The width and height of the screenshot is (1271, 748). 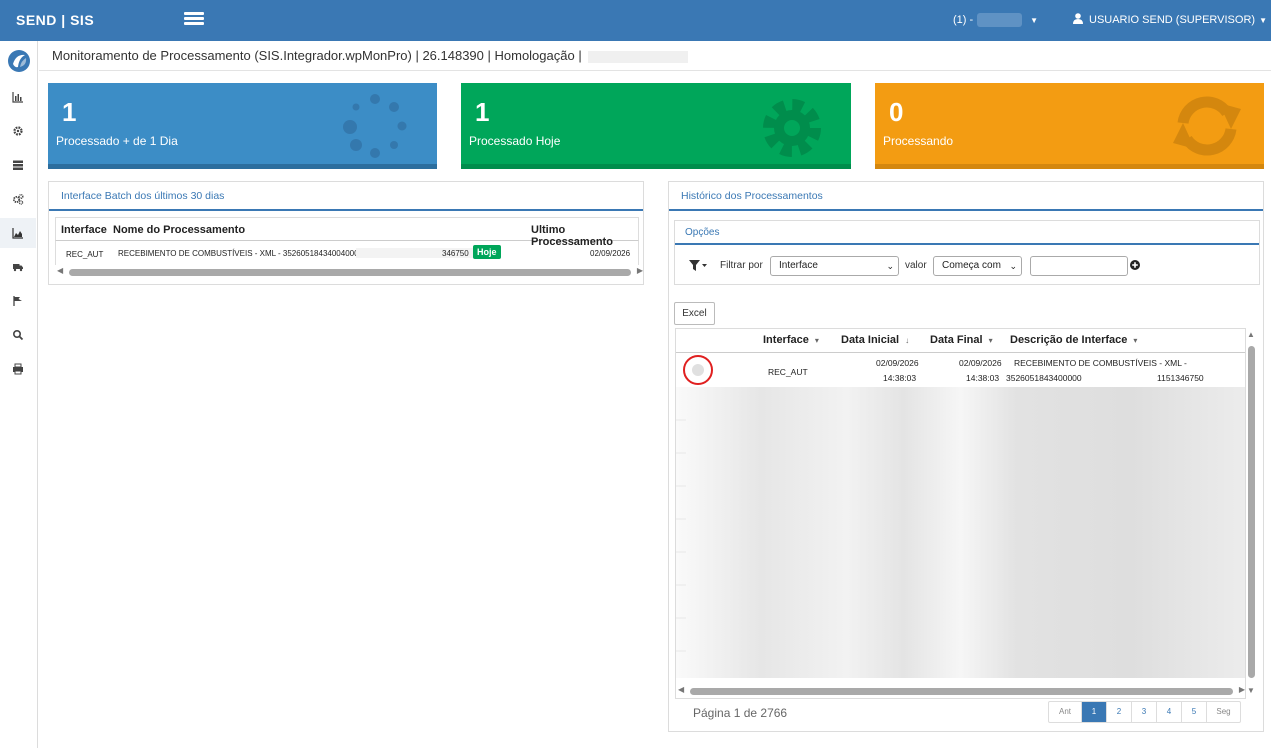 I want to click on tile-processed-today: 1 Processado Hoje, so click(x=656, y=126).